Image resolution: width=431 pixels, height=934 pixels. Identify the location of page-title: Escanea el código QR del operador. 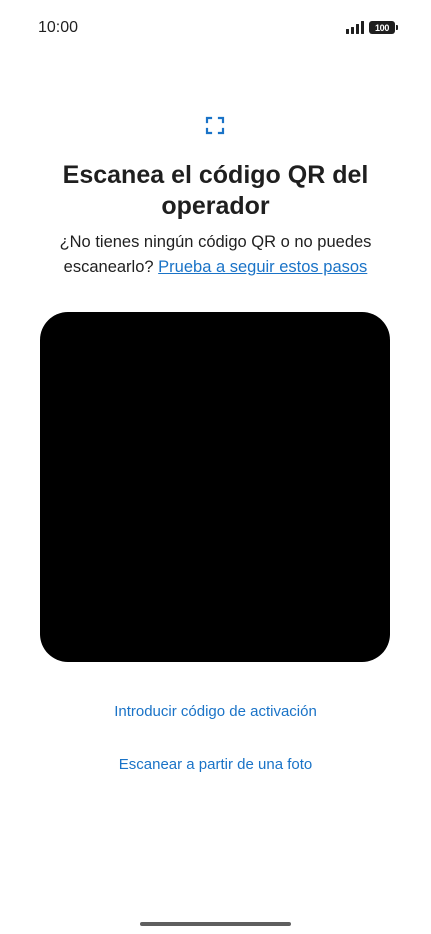
(215, 190).